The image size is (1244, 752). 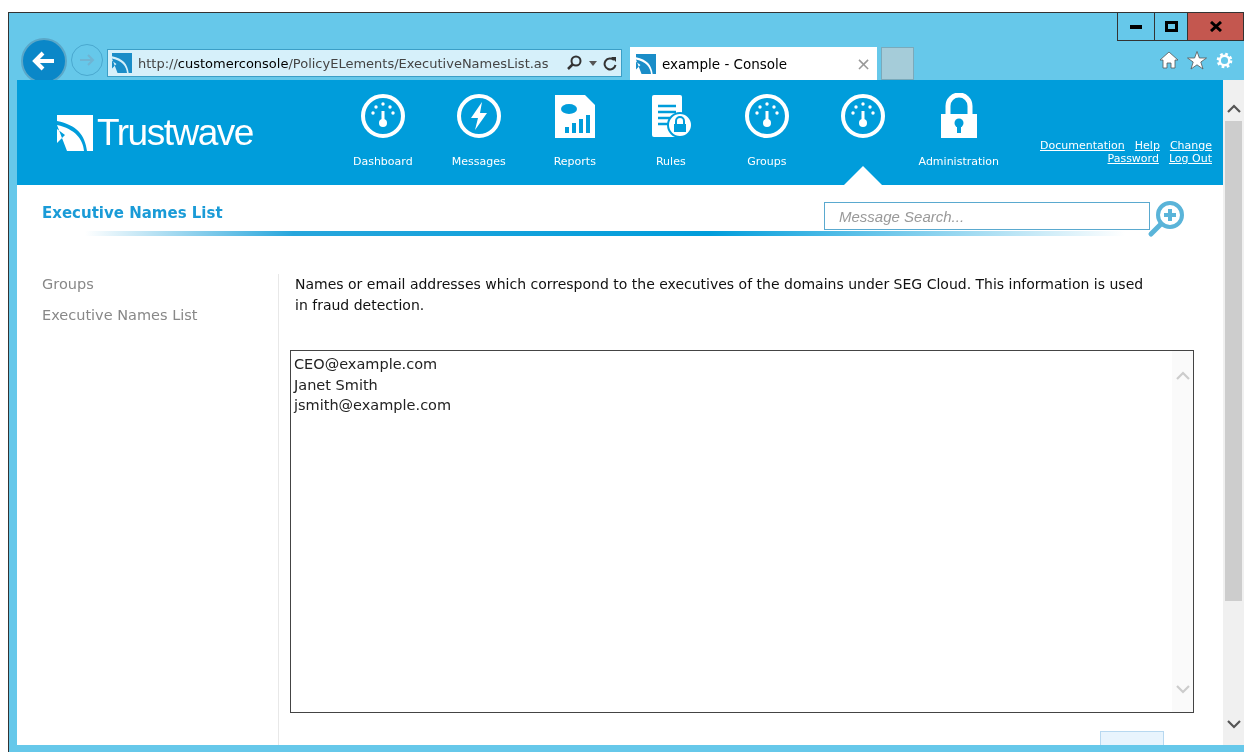 What do you see at coordinates (75, 132) in the screenshot?
I see `logo-icon` at bounding box center [75, 132].